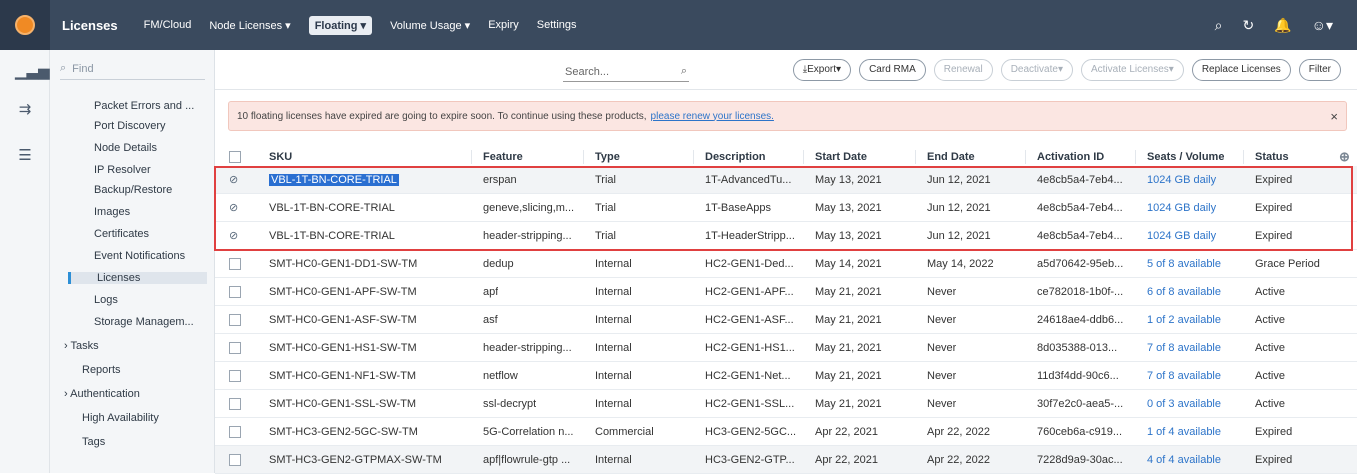 This screenshot has width=1357, height=474. Describe the element at coordinates (93, 442) in the screenshot. I see `sidebar-item-tags: Tags` at that location.